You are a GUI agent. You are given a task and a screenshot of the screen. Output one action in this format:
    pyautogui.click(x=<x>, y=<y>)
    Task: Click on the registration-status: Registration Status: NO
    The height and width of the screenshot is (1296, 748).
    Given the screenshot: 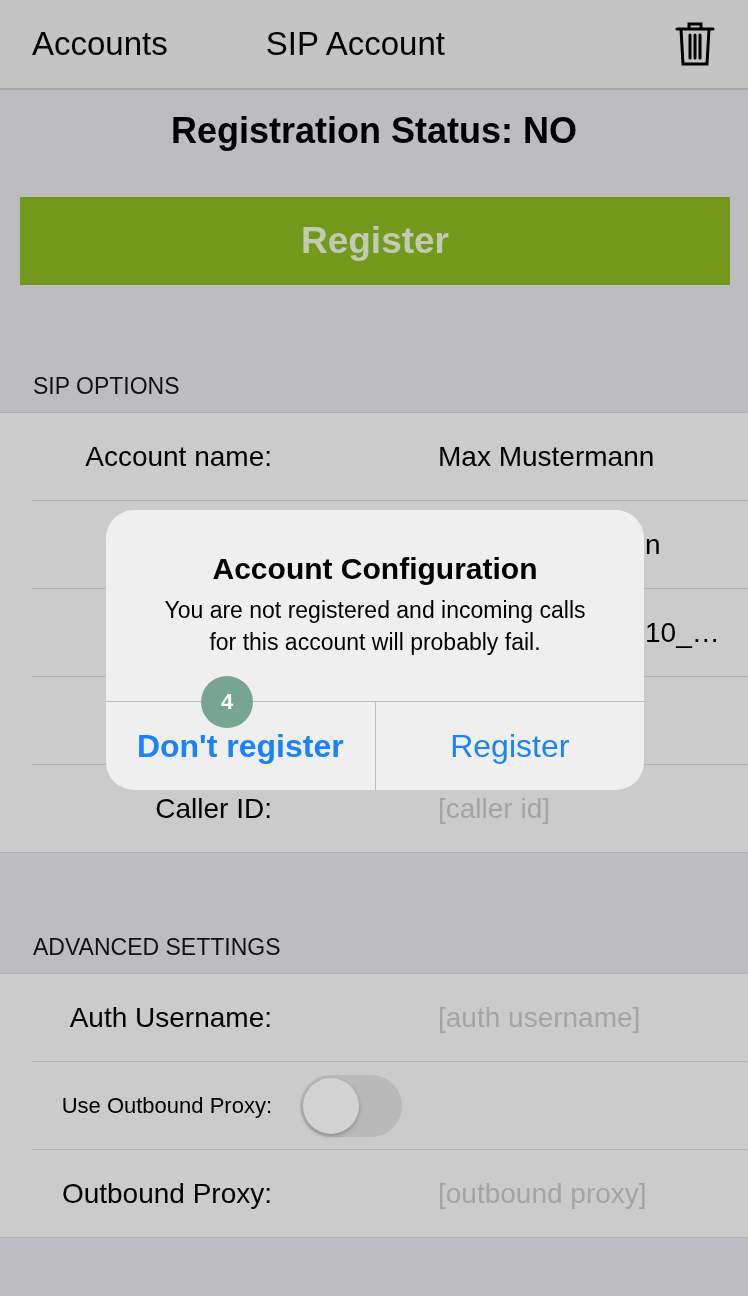 What is the action you would take?
    pyautogui.click(x=373, y=131)
    